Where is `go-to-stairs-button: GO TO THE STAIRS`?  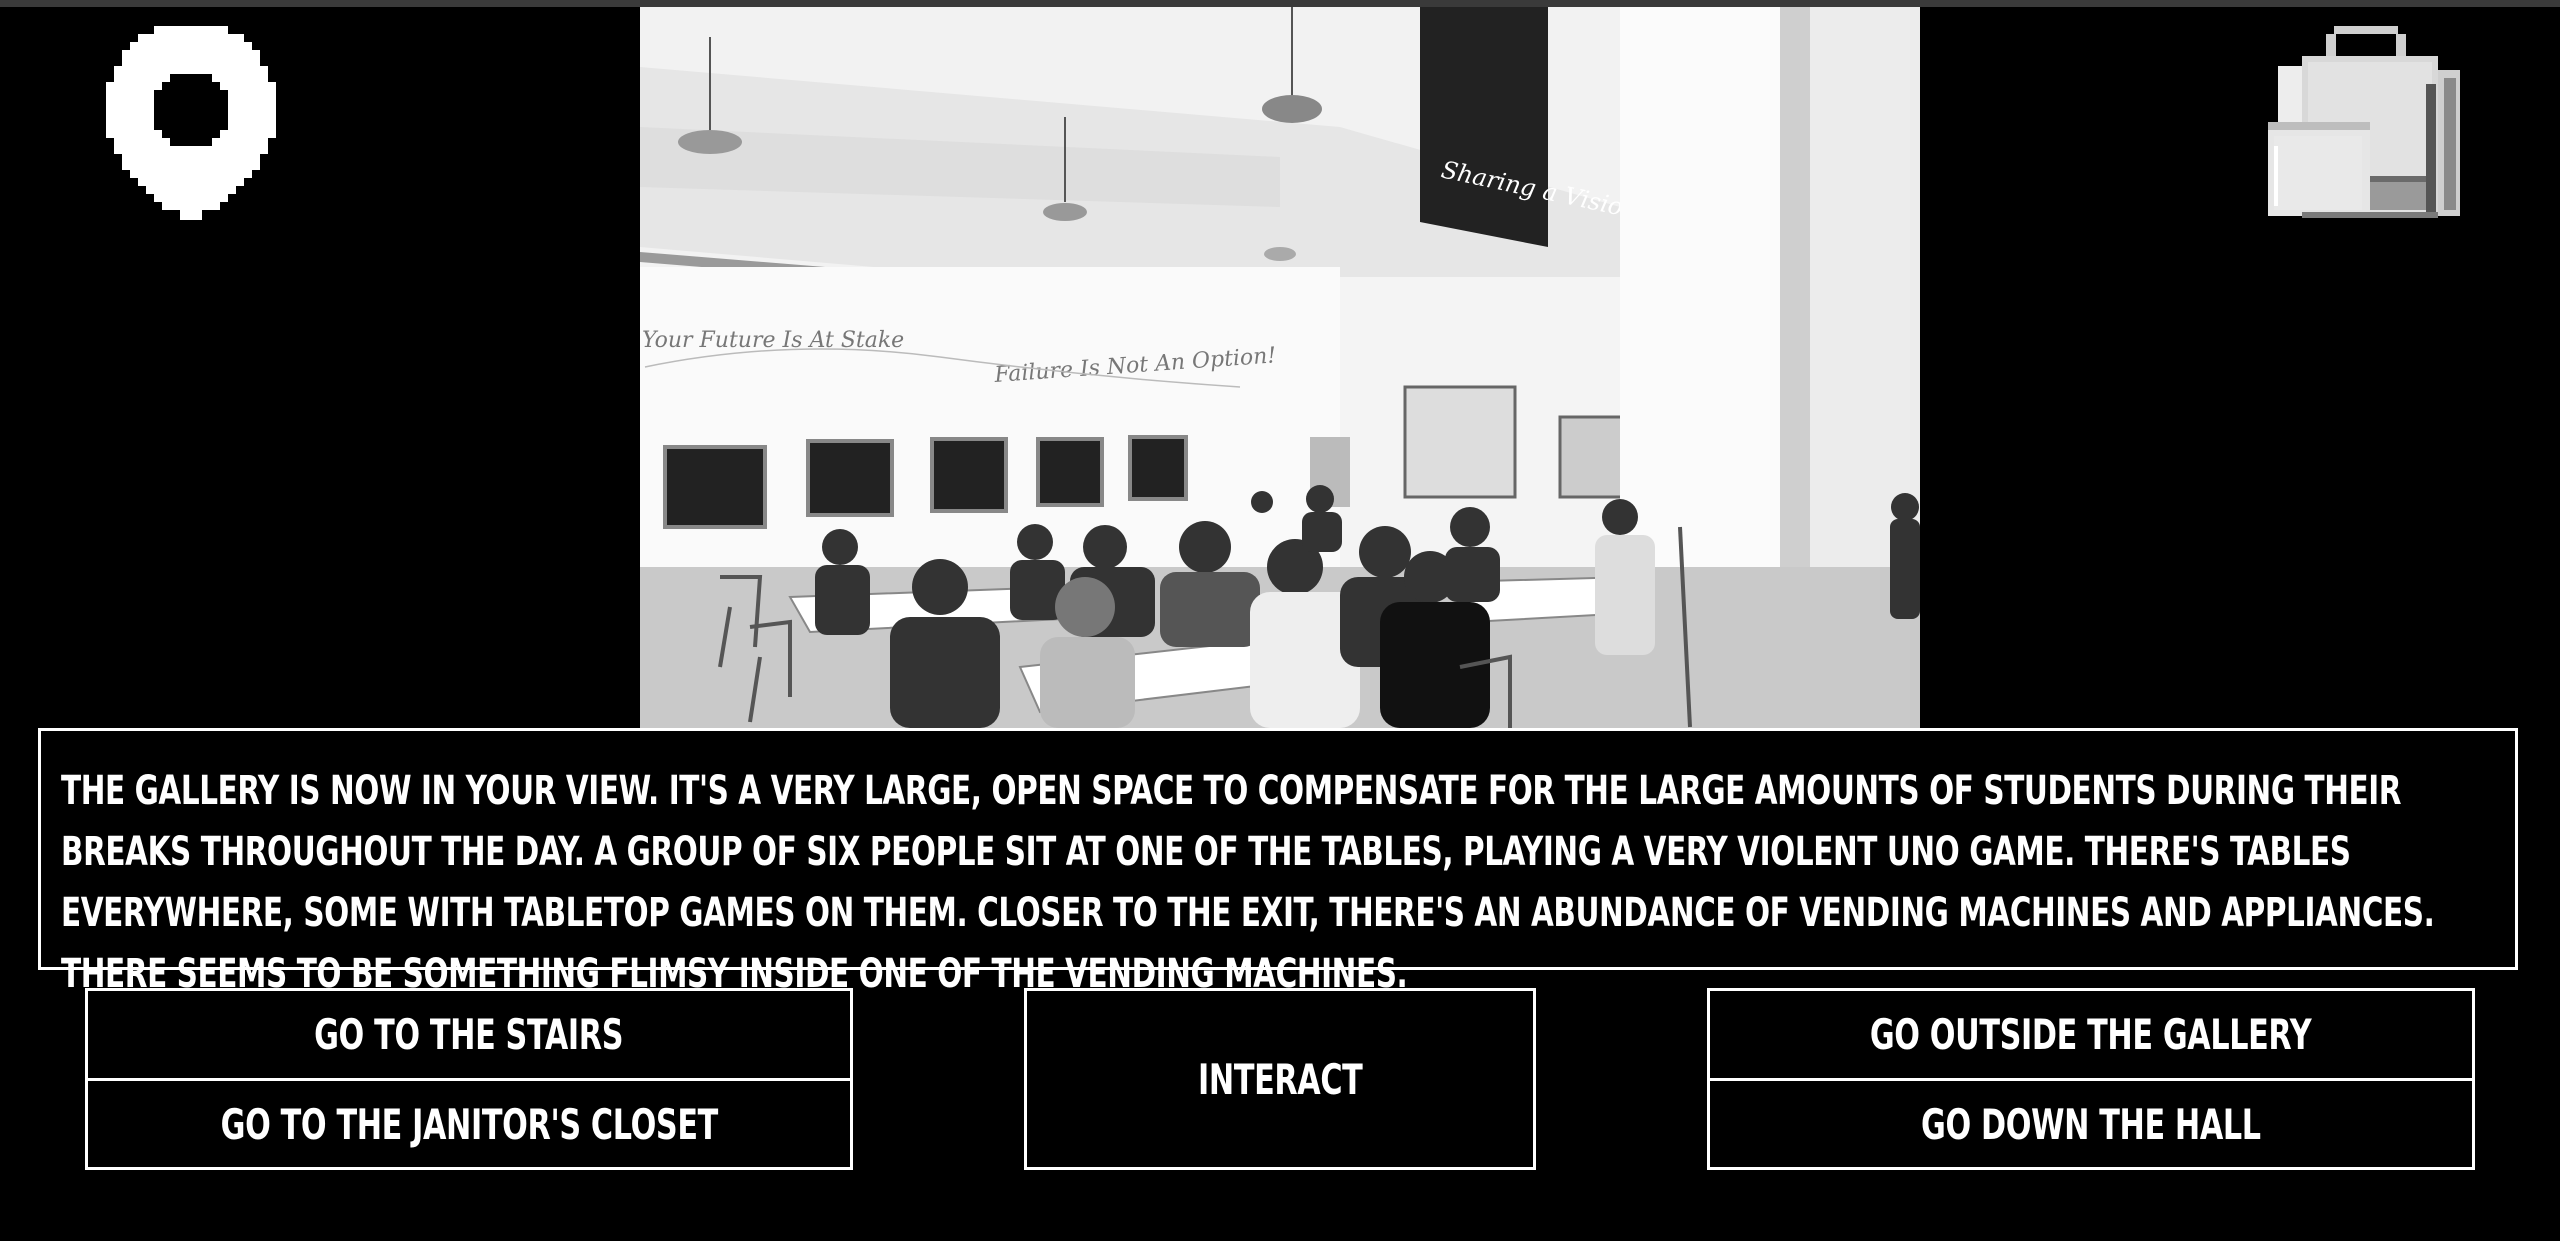 go-to-stairs-button: GO TO THE STAIRS is located at coordinates (469, 1034).